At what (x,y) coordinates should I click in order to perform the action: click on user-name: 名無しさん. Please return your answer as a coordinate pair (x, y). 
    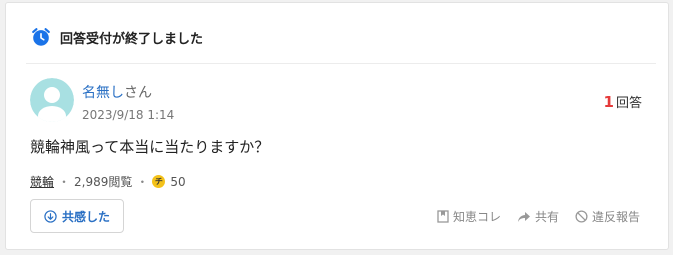
    Looking at the image, I should click on (117, 92).